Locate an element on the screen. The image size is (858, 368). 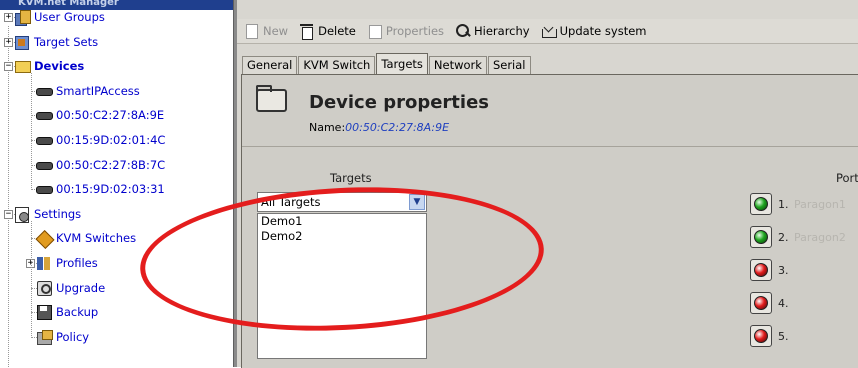
port-row: 5. is located at coordinates (772, 336).